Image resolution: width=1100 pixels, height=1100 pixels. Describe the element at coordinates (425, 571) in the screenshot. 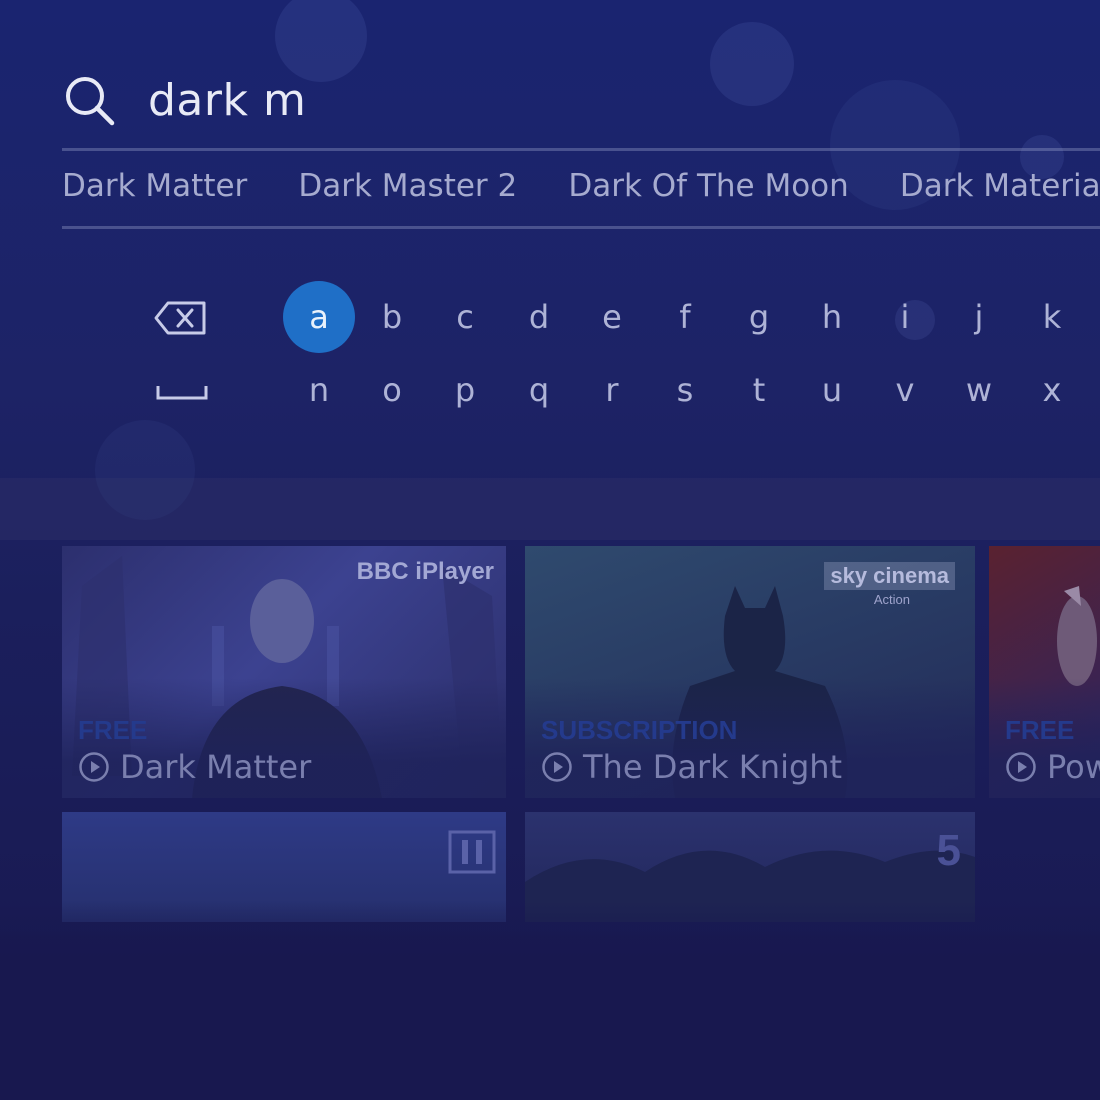

I see `provider-logo-bbc-iplayer: BBC iPlayer` at that location.